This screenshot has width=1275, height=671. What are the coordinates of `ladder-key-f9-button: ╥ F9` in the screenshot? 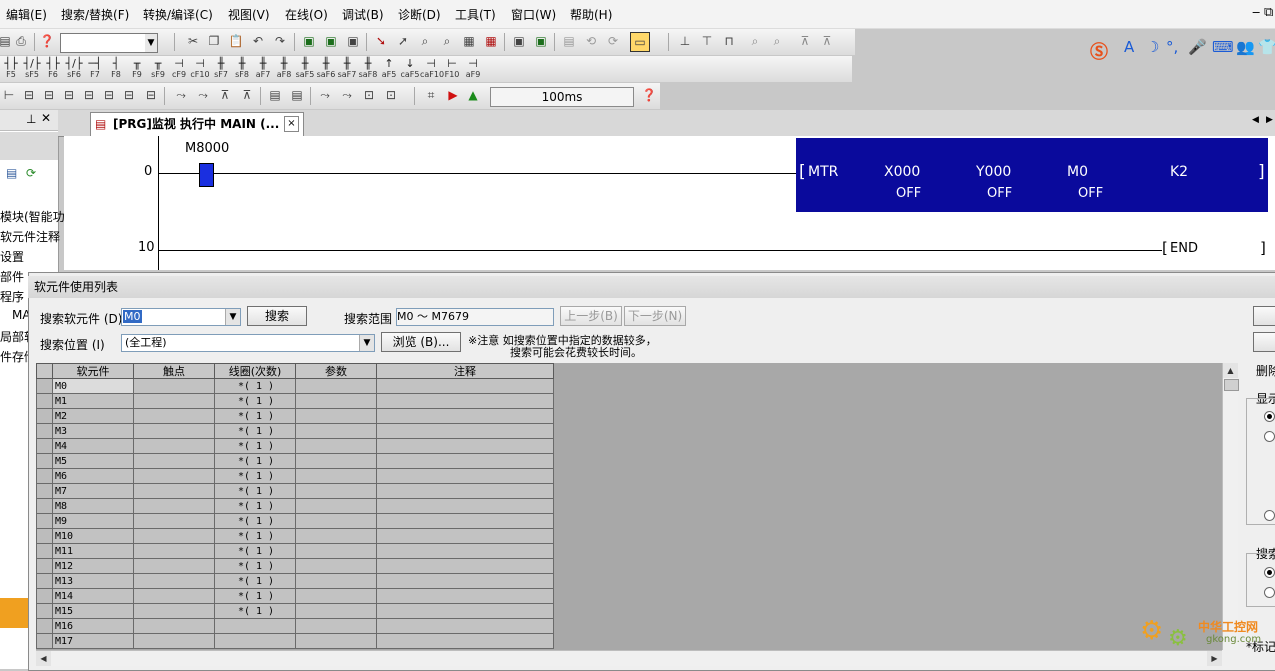 It's located at (137, 69).